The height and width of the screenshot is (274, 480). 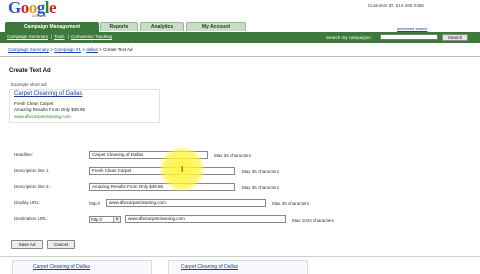 What do you see at coordinates (32, 186) in the screenshot?
I see `description-line2-label: Description line 2:` at bounding box center [32, 186].